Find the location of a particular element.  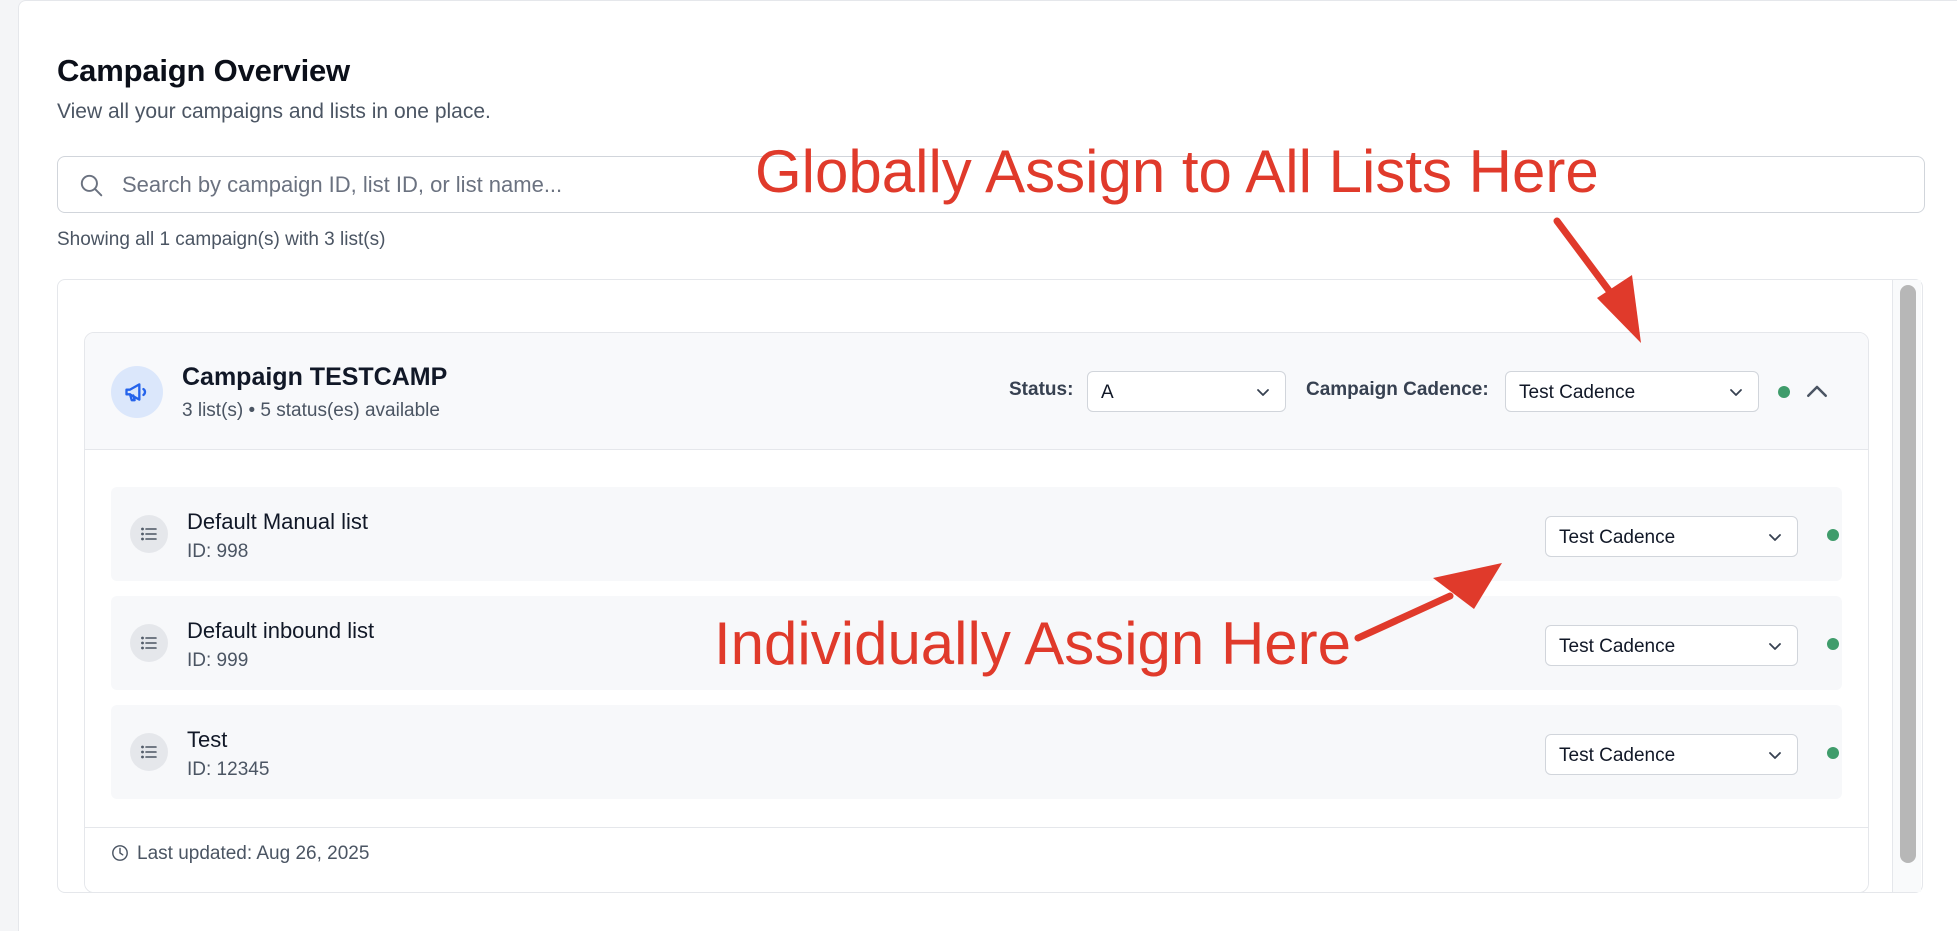

scrollbar-thumb is located at coordinates (1908, 574).